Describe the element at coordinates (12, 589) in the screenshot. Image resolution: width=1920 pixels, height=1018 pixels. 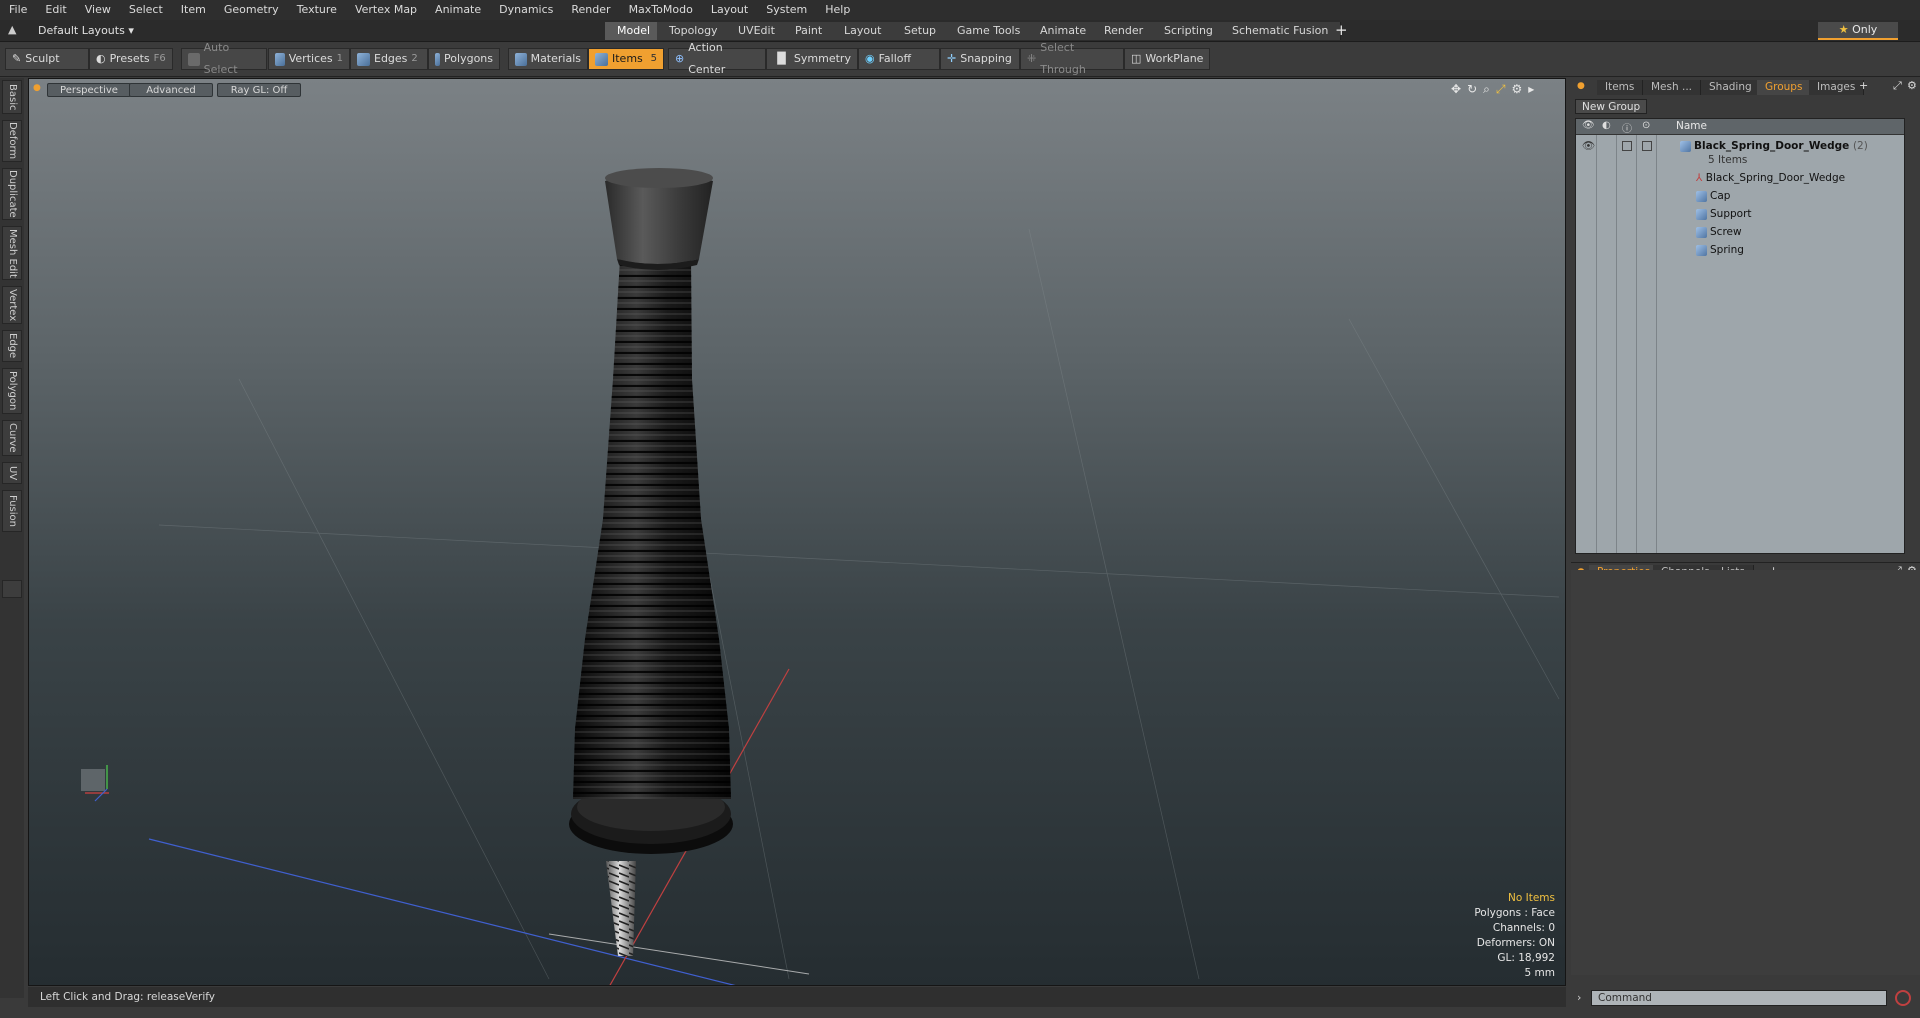
I see `tab-extra` at that location.